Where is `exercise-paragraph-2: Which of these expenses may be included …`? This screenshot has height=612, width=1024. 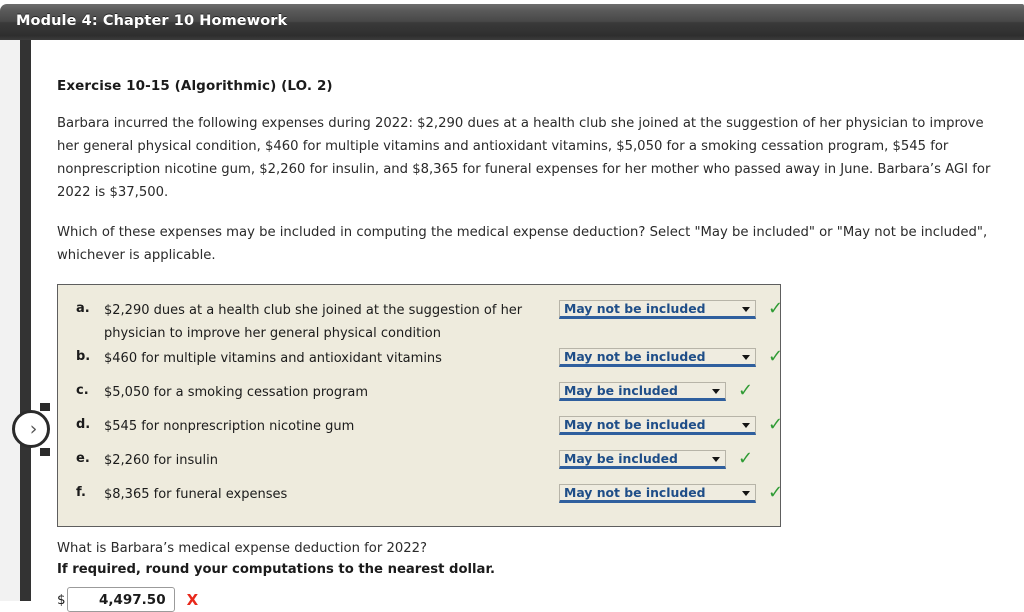
exercise-paragraph-2: Which of these expenses may be included … is located at coordinates (522, 244).